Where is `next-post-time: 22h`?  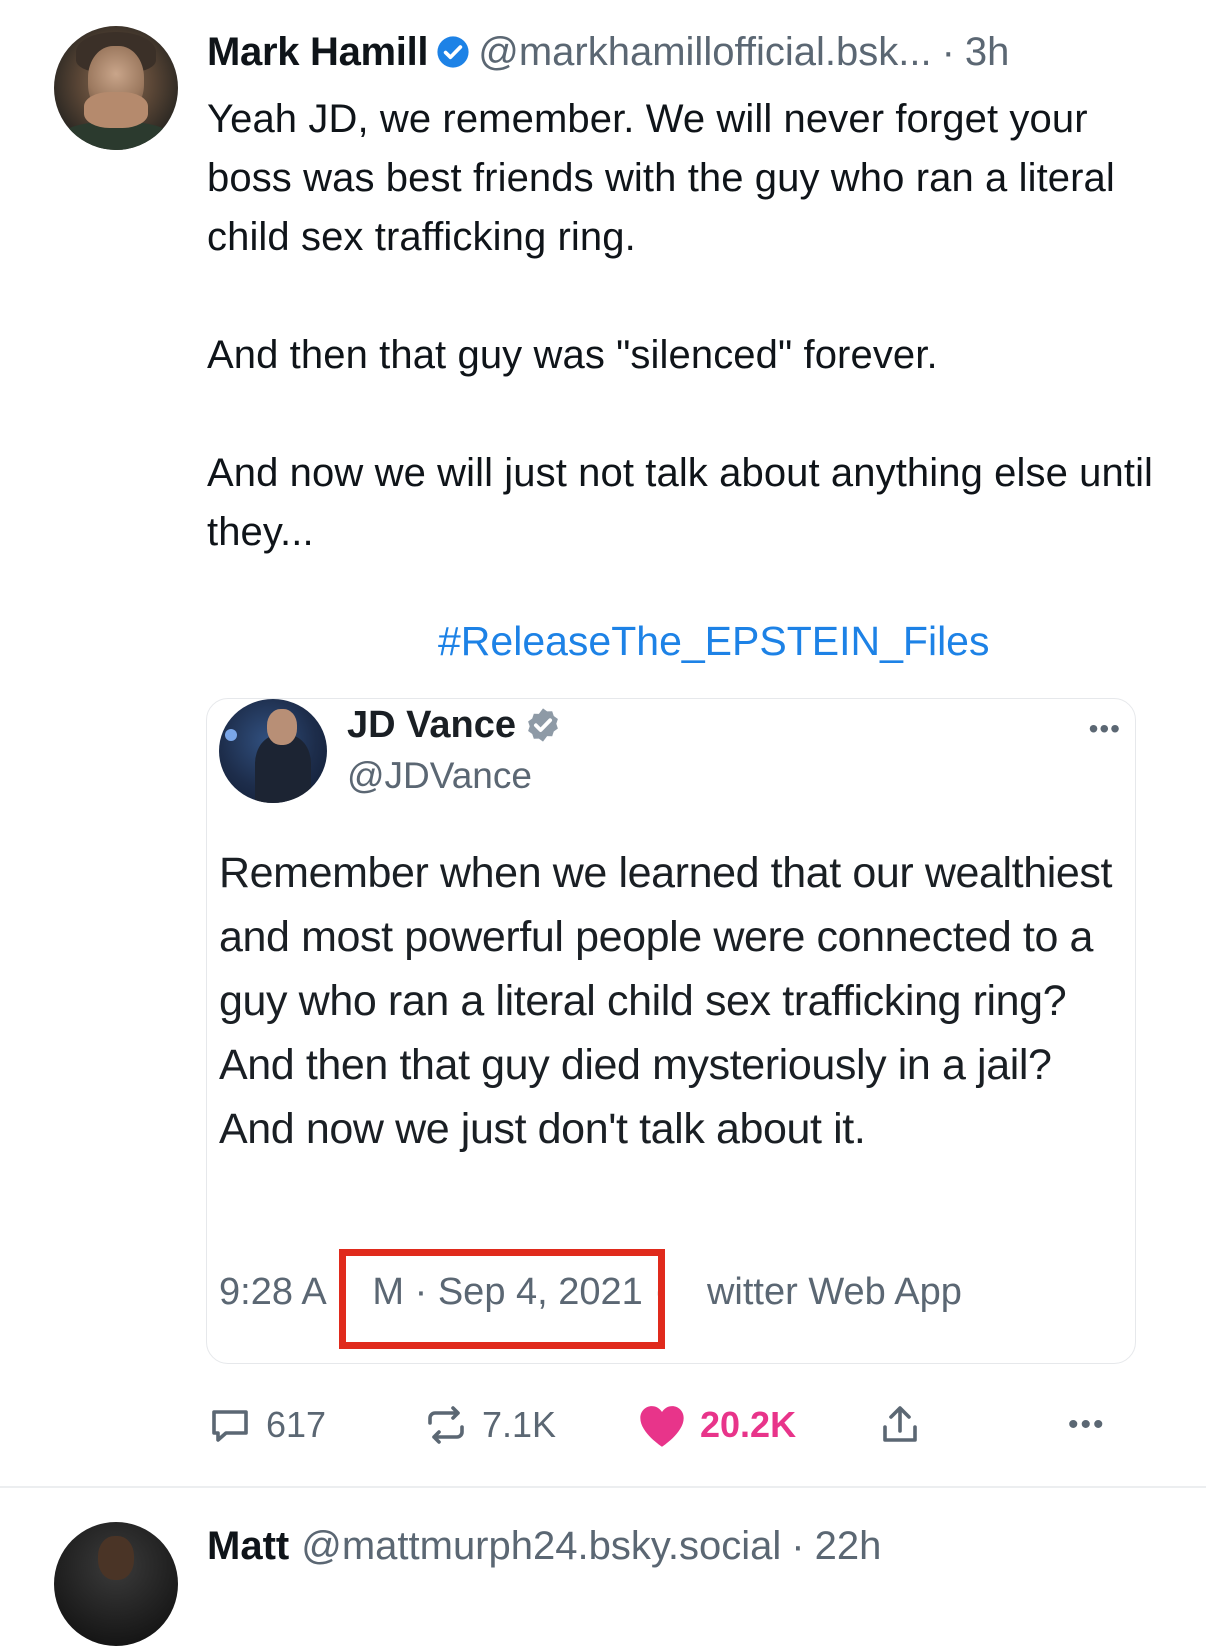 next-post-time: 22h is located at coordinates (848, 1546).